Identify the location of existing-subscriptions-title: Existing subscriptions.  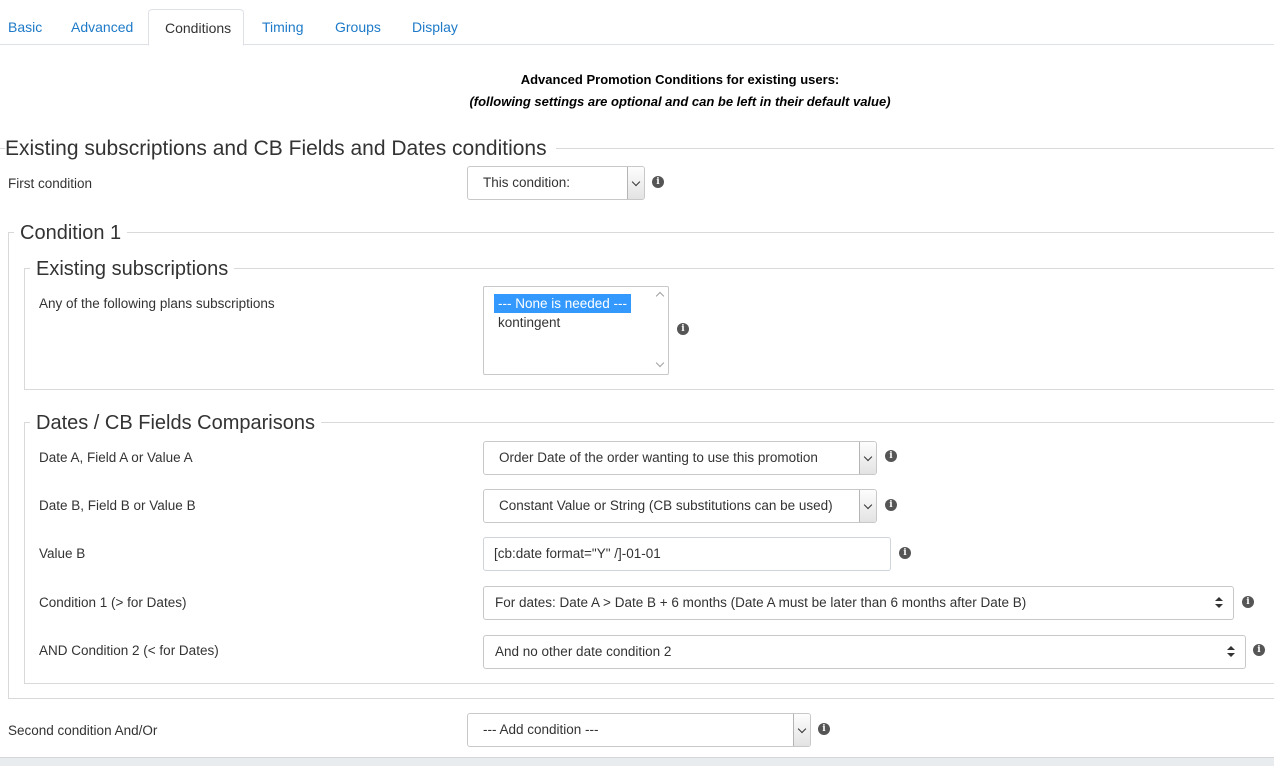
(132, 269).